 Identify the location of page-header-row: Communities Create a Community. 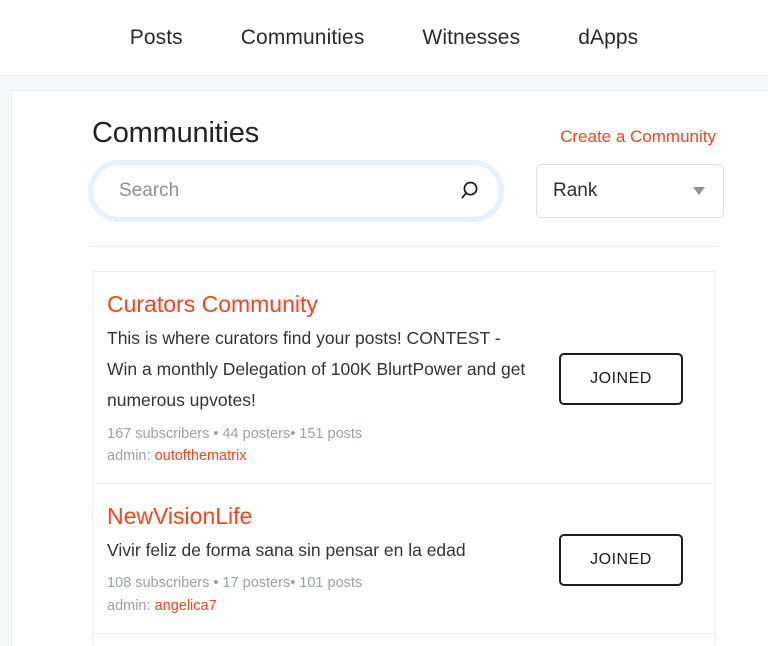
(416, 133).